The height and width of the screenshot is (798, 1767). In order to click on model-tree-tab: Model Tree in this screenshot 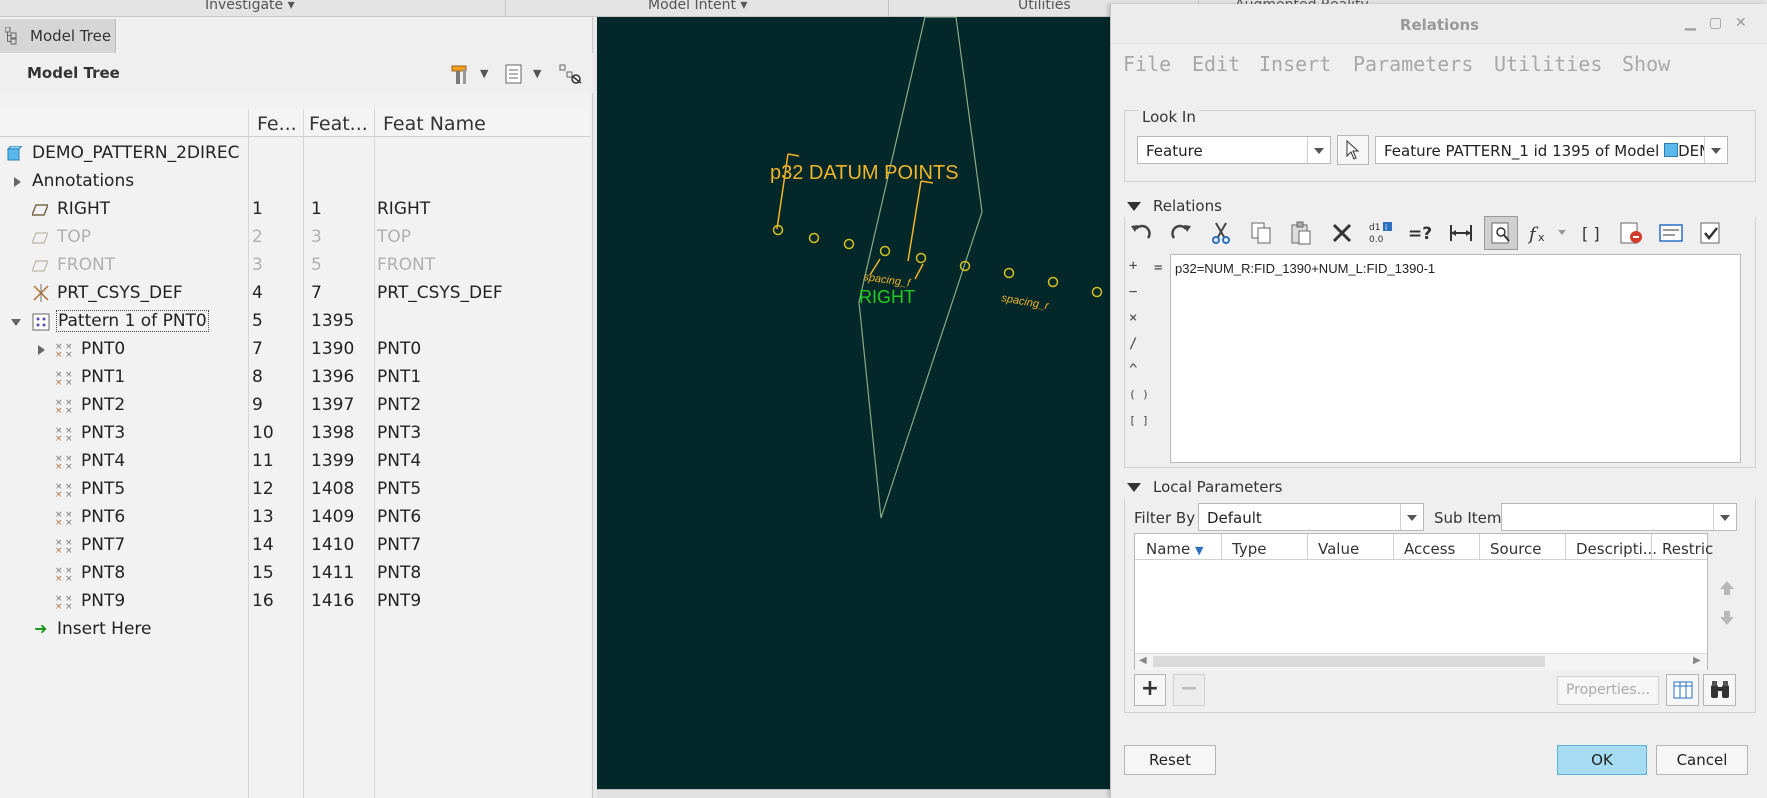, I will do `click(58, 36)`.